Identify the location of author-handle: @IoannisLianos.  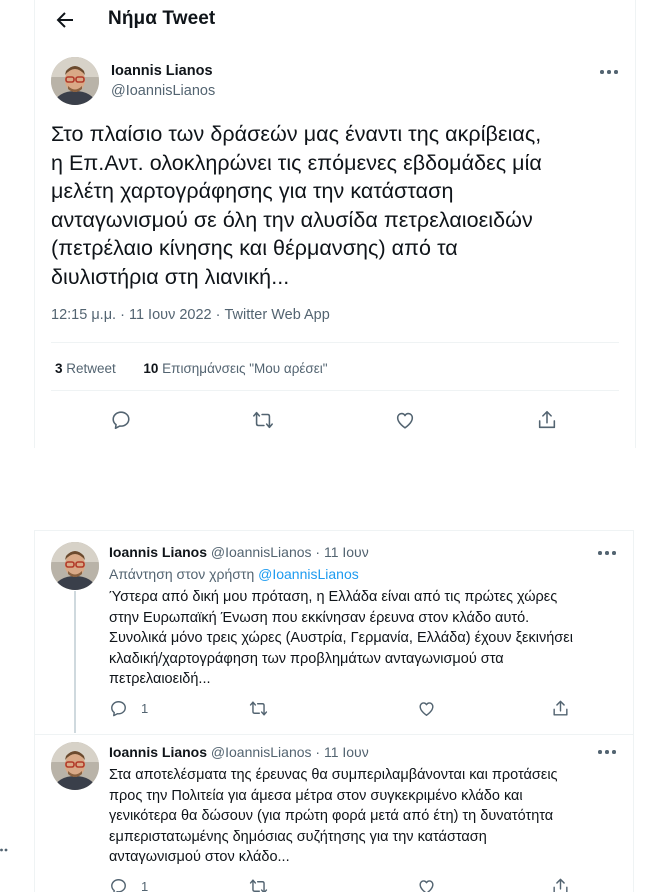
(163, 91).